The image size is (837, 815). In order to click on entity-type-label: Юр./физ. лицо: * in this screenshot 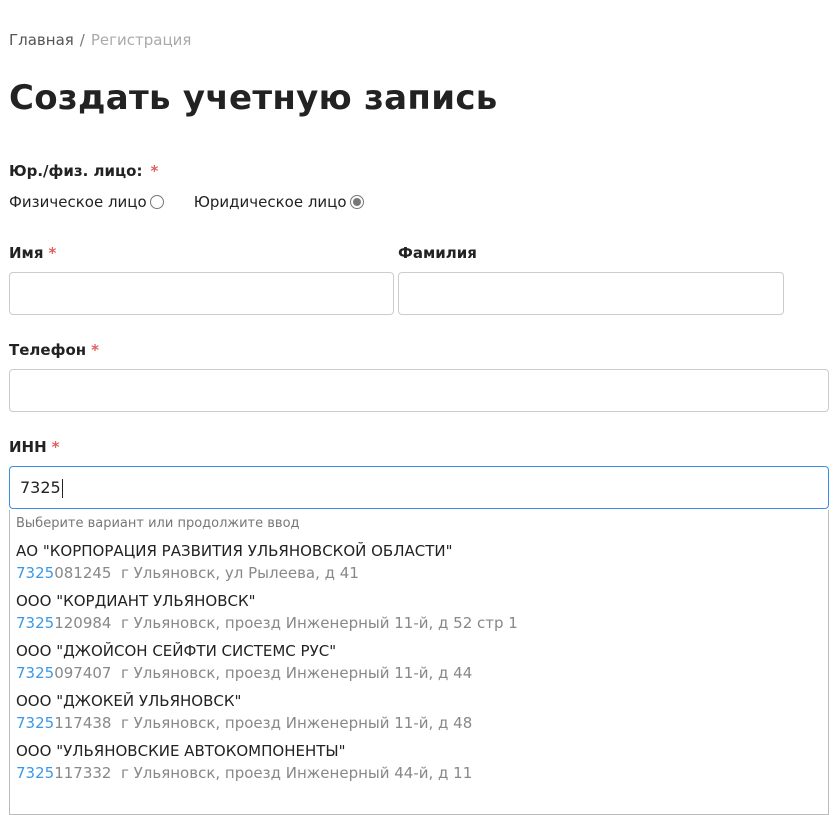, I will do `click(83, 171)`.